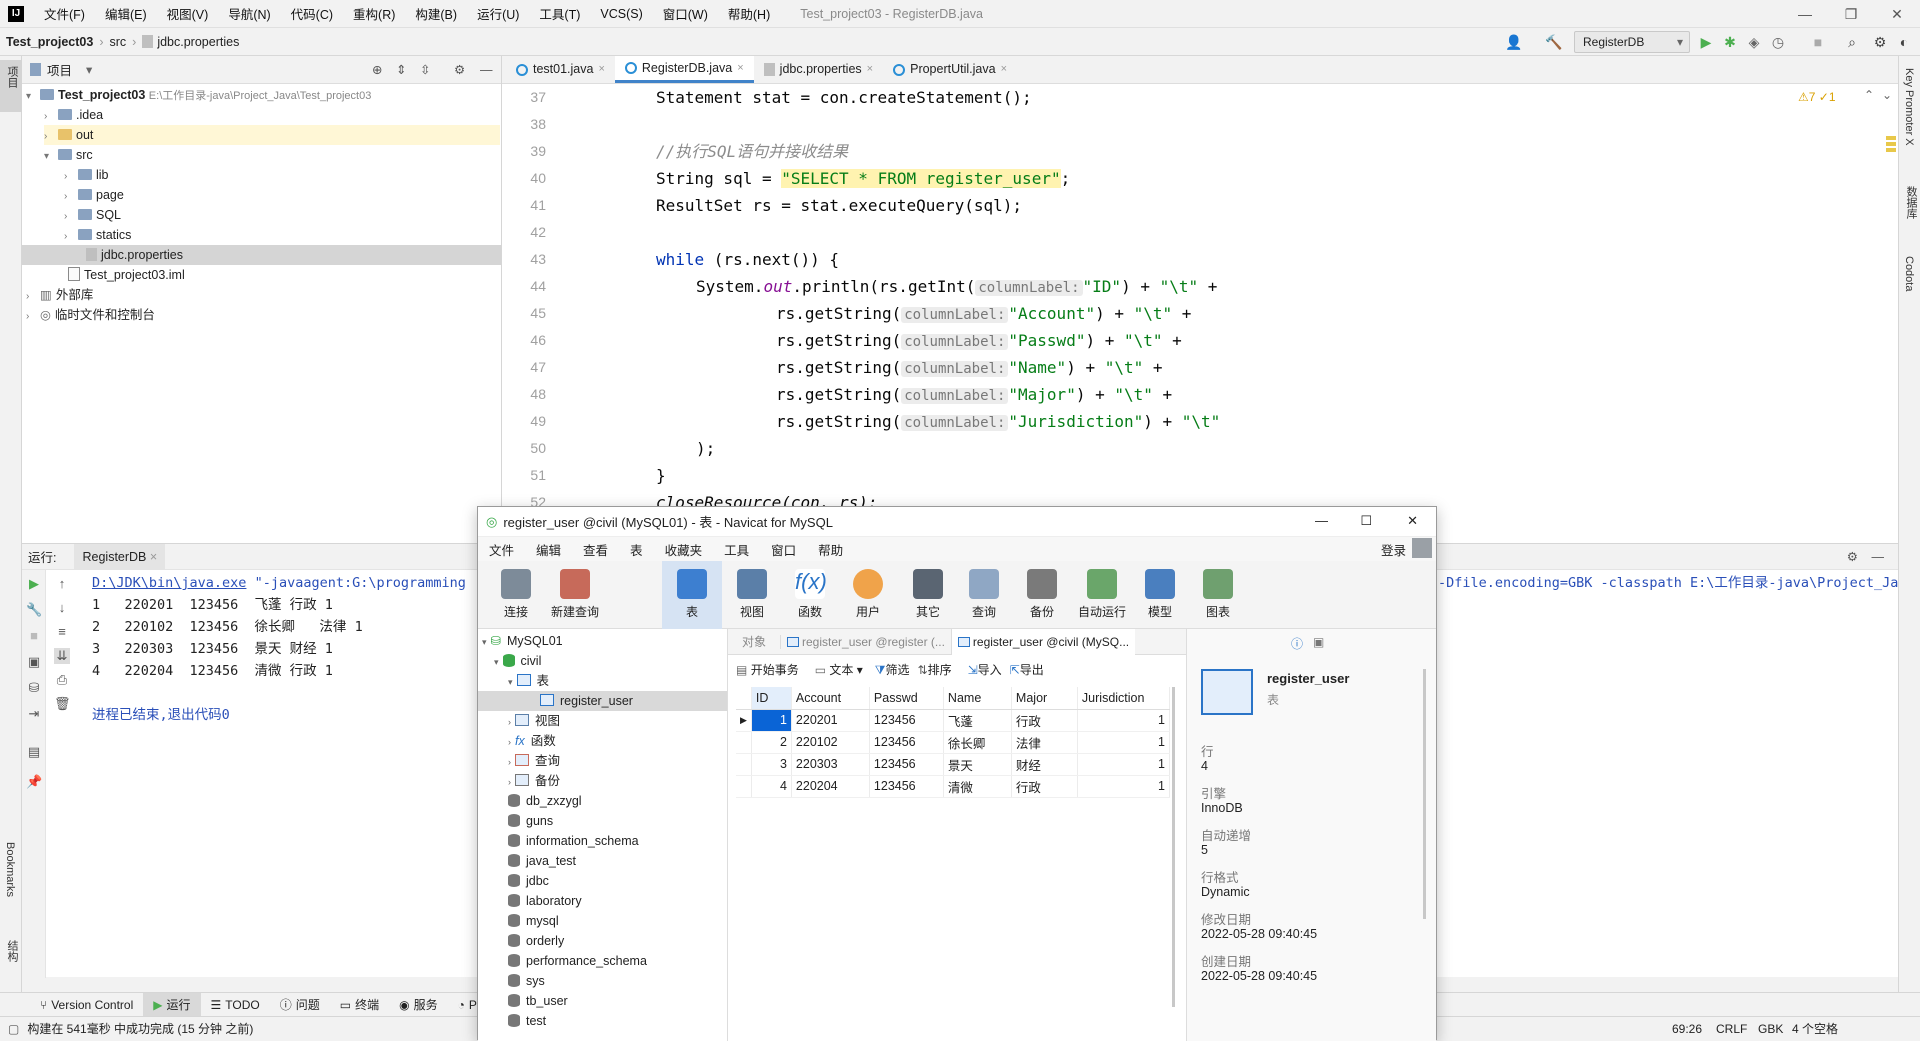 The height and width of the screenshot is (1041, 1920). What do you see at coordinates (575, 595) in the screenshot?
I see `tool-new-query: 新建查询` at bounding box center [575, 595].